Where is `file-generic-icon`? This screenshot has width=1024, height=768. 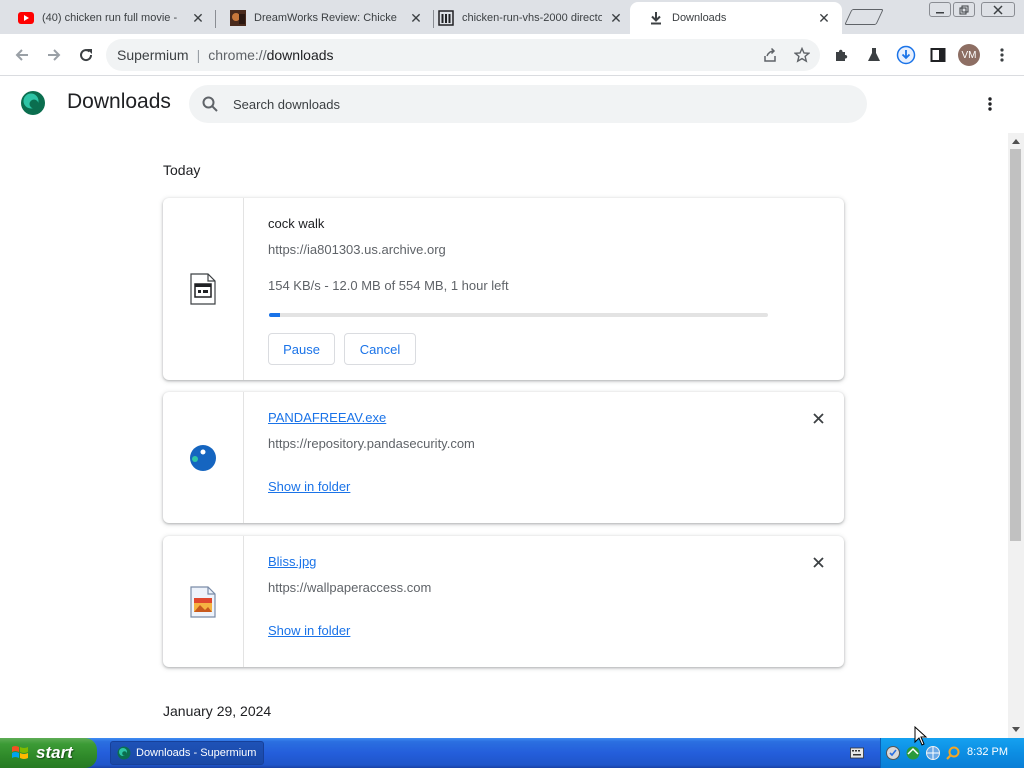 file-generic-icon is located at coordinates (203, 289).